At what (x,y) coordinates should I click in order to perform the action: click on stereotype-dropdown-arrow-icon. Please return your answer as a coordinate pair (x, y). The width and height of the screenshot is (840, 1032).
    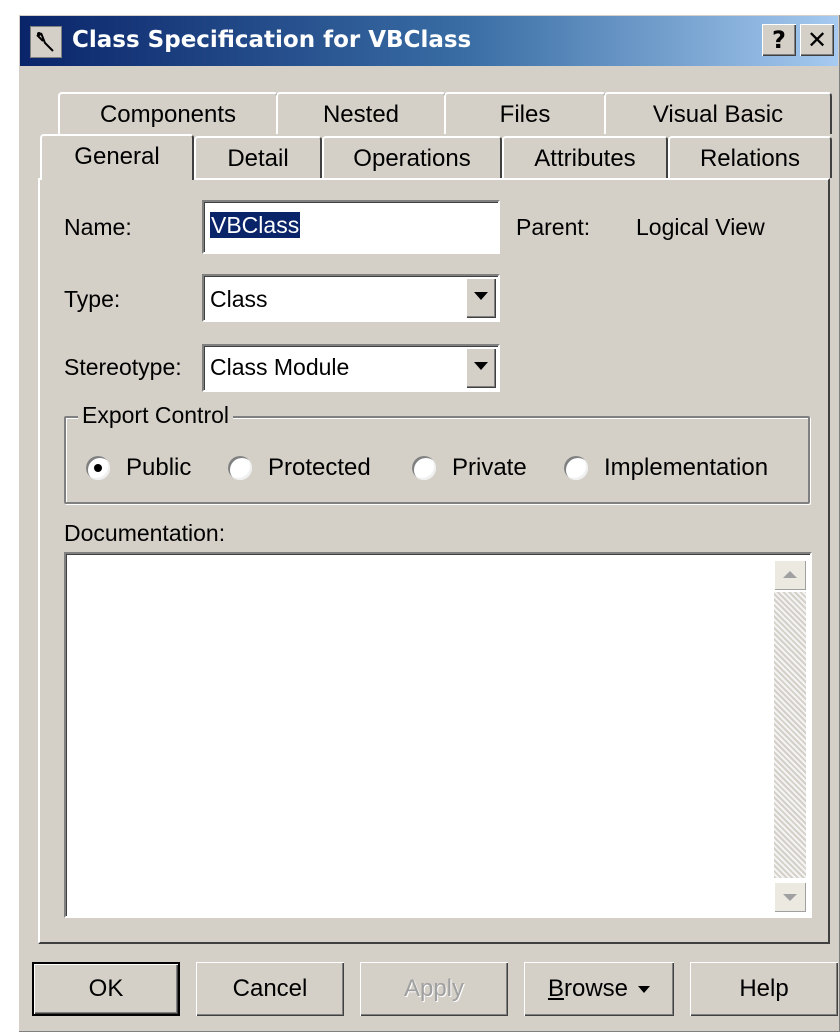
    Looking at the image, I should click on (481, 368).